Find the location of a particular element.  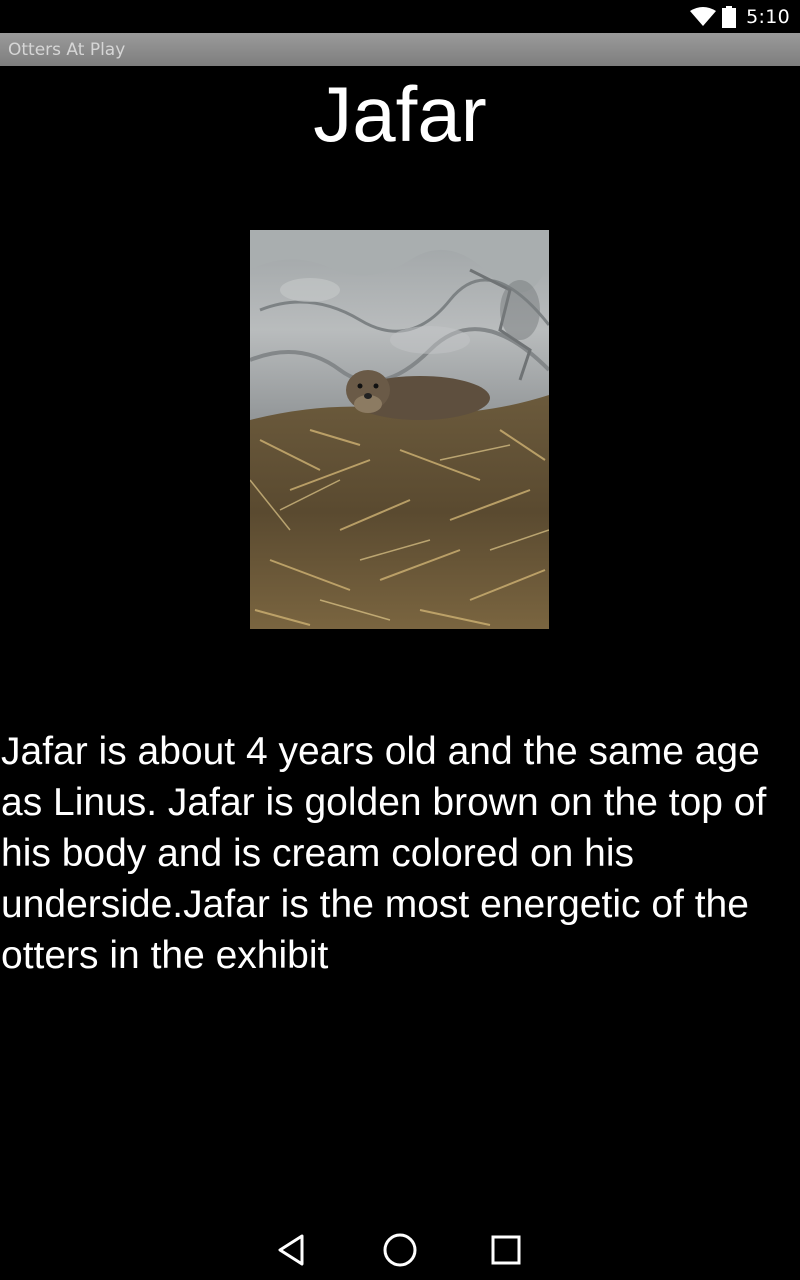

recents-icon is located at coordinates (506, 1250).